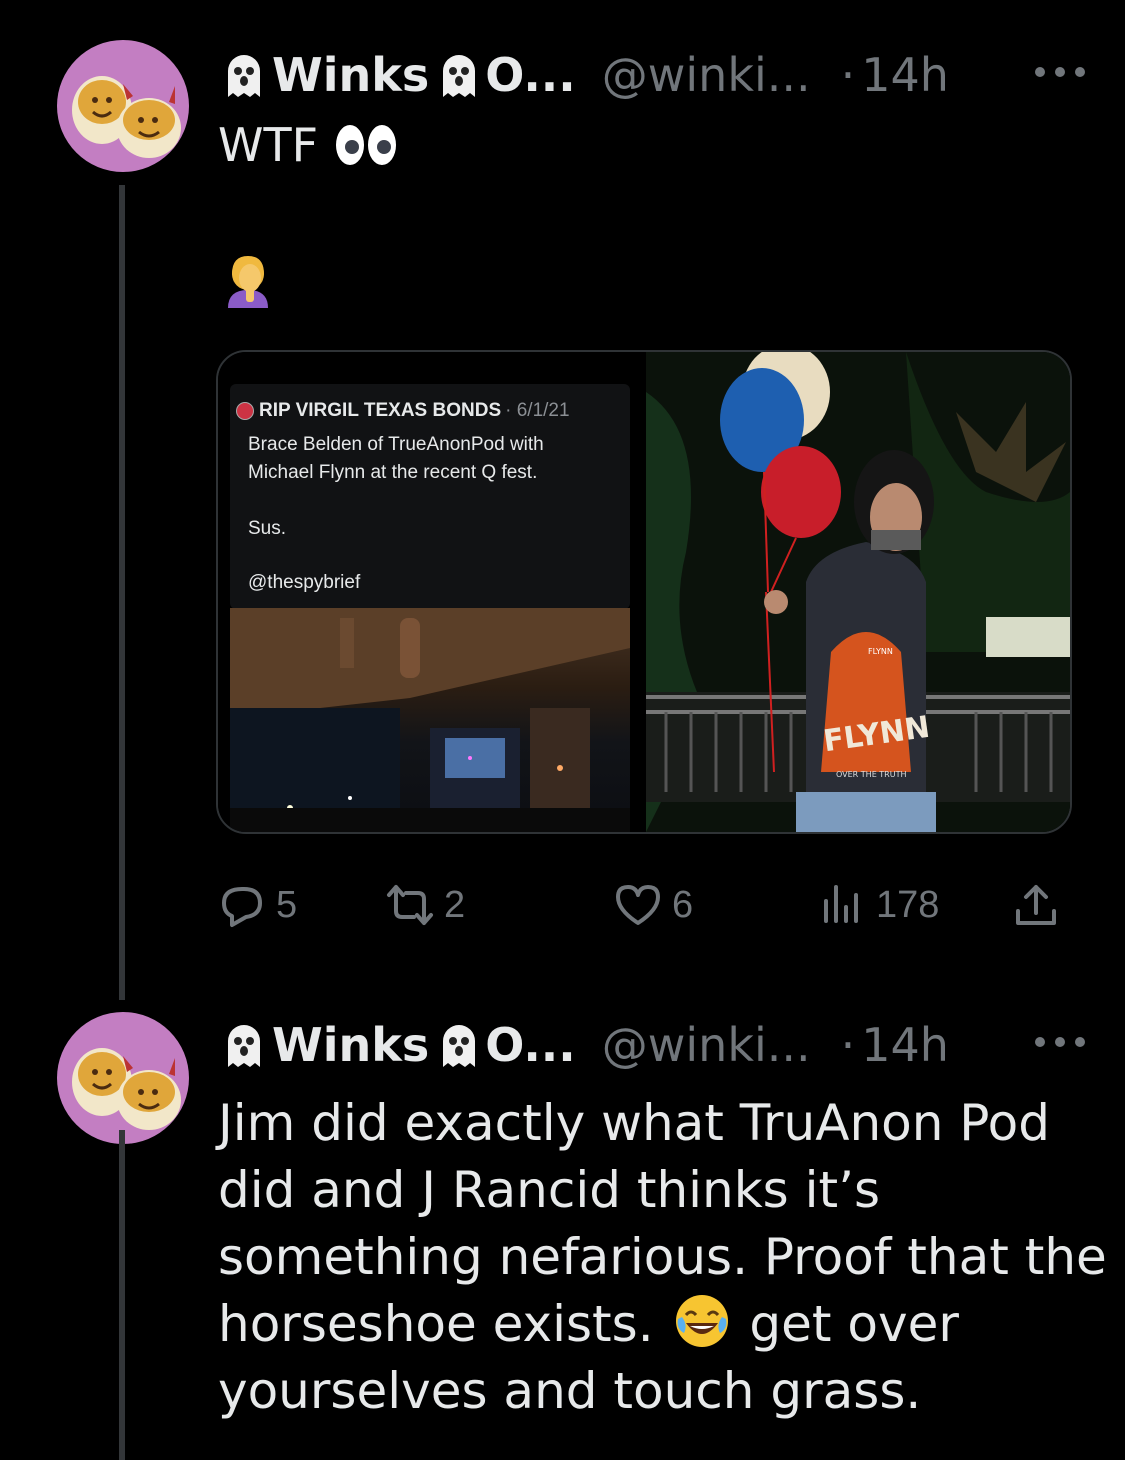 The width and height of the screenshot is (1125, 1460). What do you see at coordinates (634, 1123) in the screenshot?
I see `tweet-text-line: Jim did exactly what TruAnon Pod` at bounding box center [634, 1123].